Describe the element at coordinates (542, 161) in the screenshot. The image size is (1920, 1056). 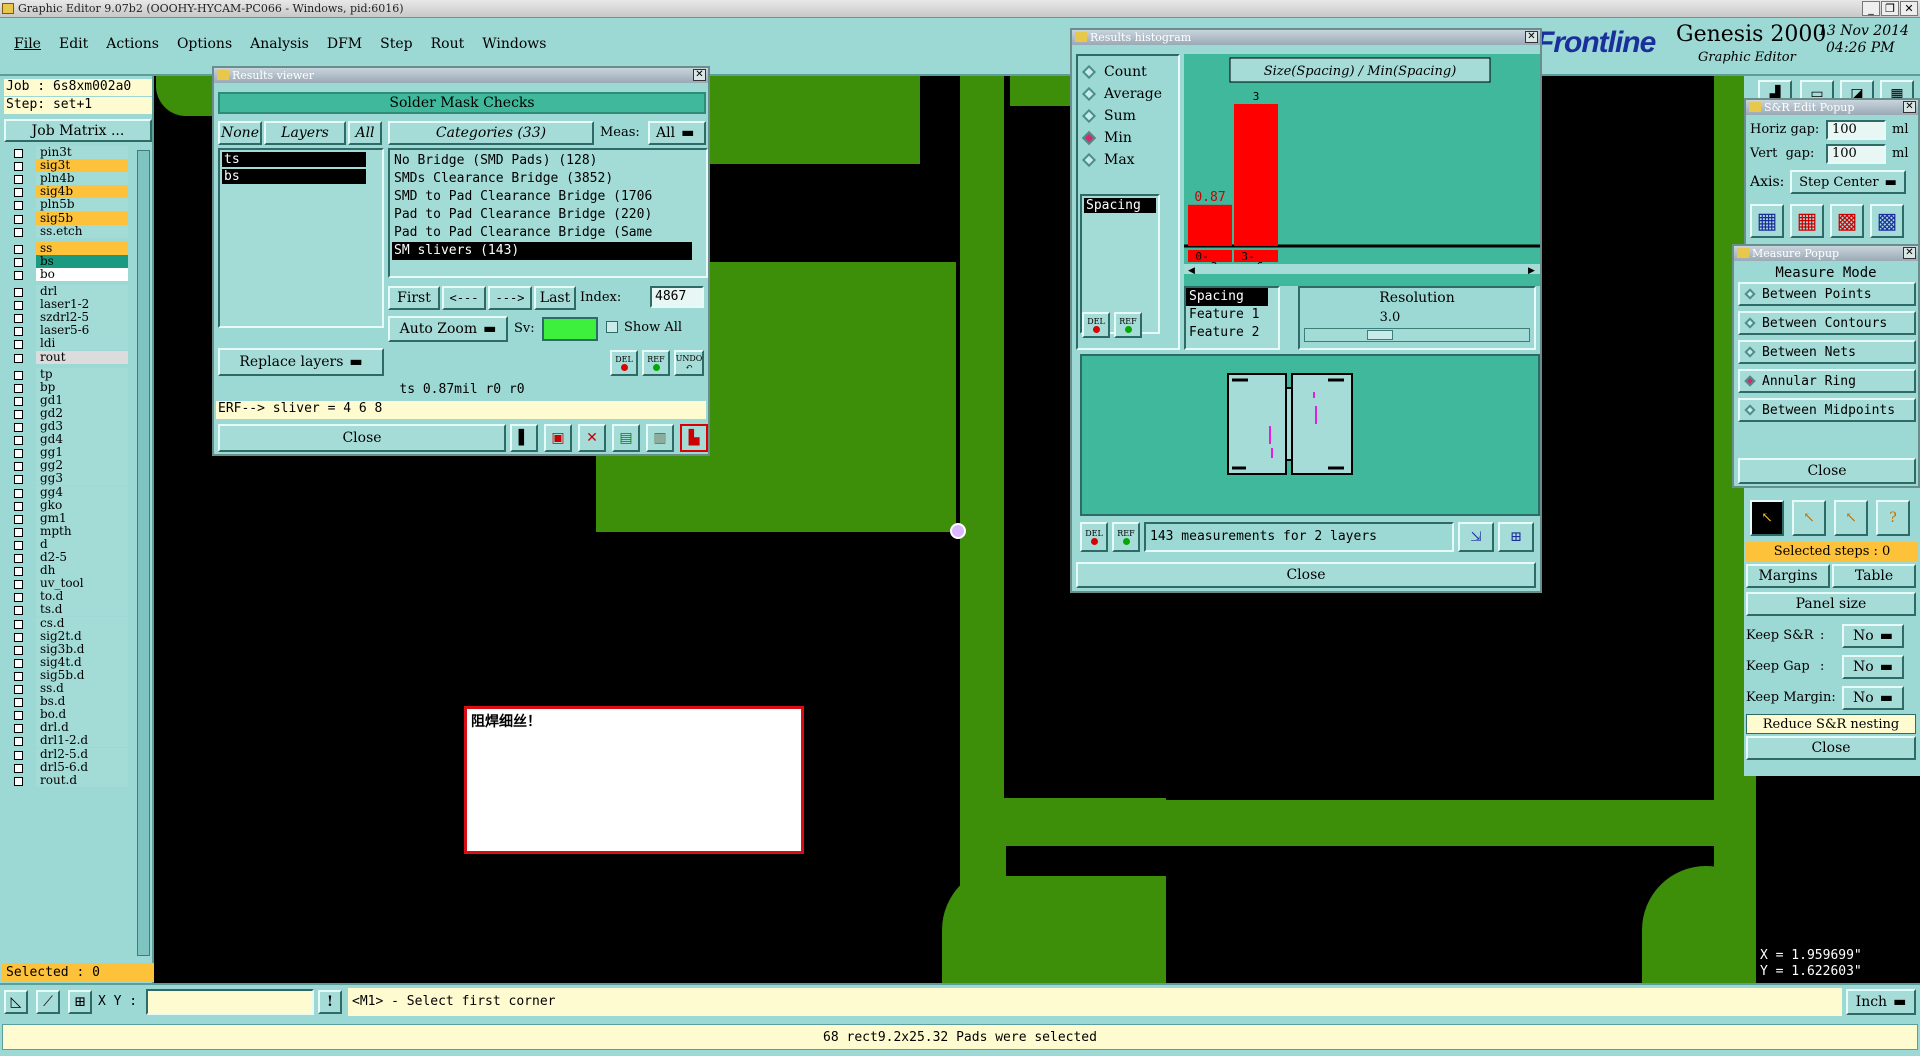
I see `category-item: No Bridge (SMD Pads) (128)` at that location.